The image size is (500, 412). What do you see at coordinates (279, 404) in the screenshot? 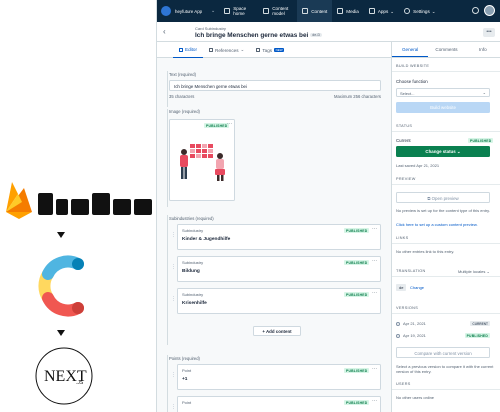
I see `reference-card: Point PUBLISHED ···` at bounding box center [279, 404].